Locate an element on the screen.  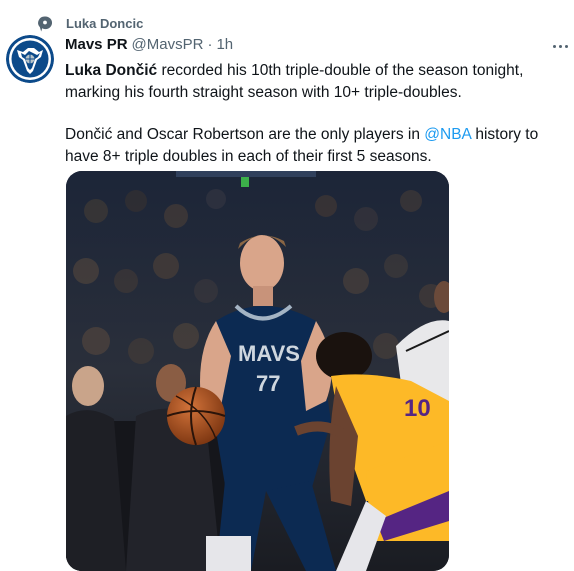
jersey-number: 77 is located at coordinates (268, 383).